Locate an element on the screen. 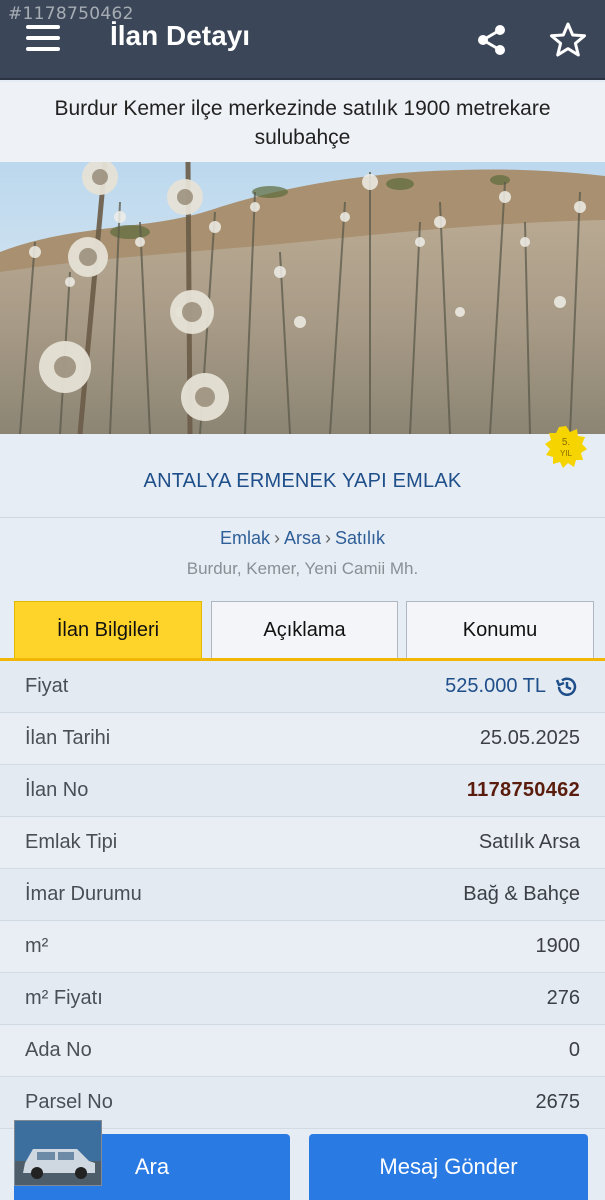  row-value: Bağ & Bahçe is located at coordinates (521, 894).